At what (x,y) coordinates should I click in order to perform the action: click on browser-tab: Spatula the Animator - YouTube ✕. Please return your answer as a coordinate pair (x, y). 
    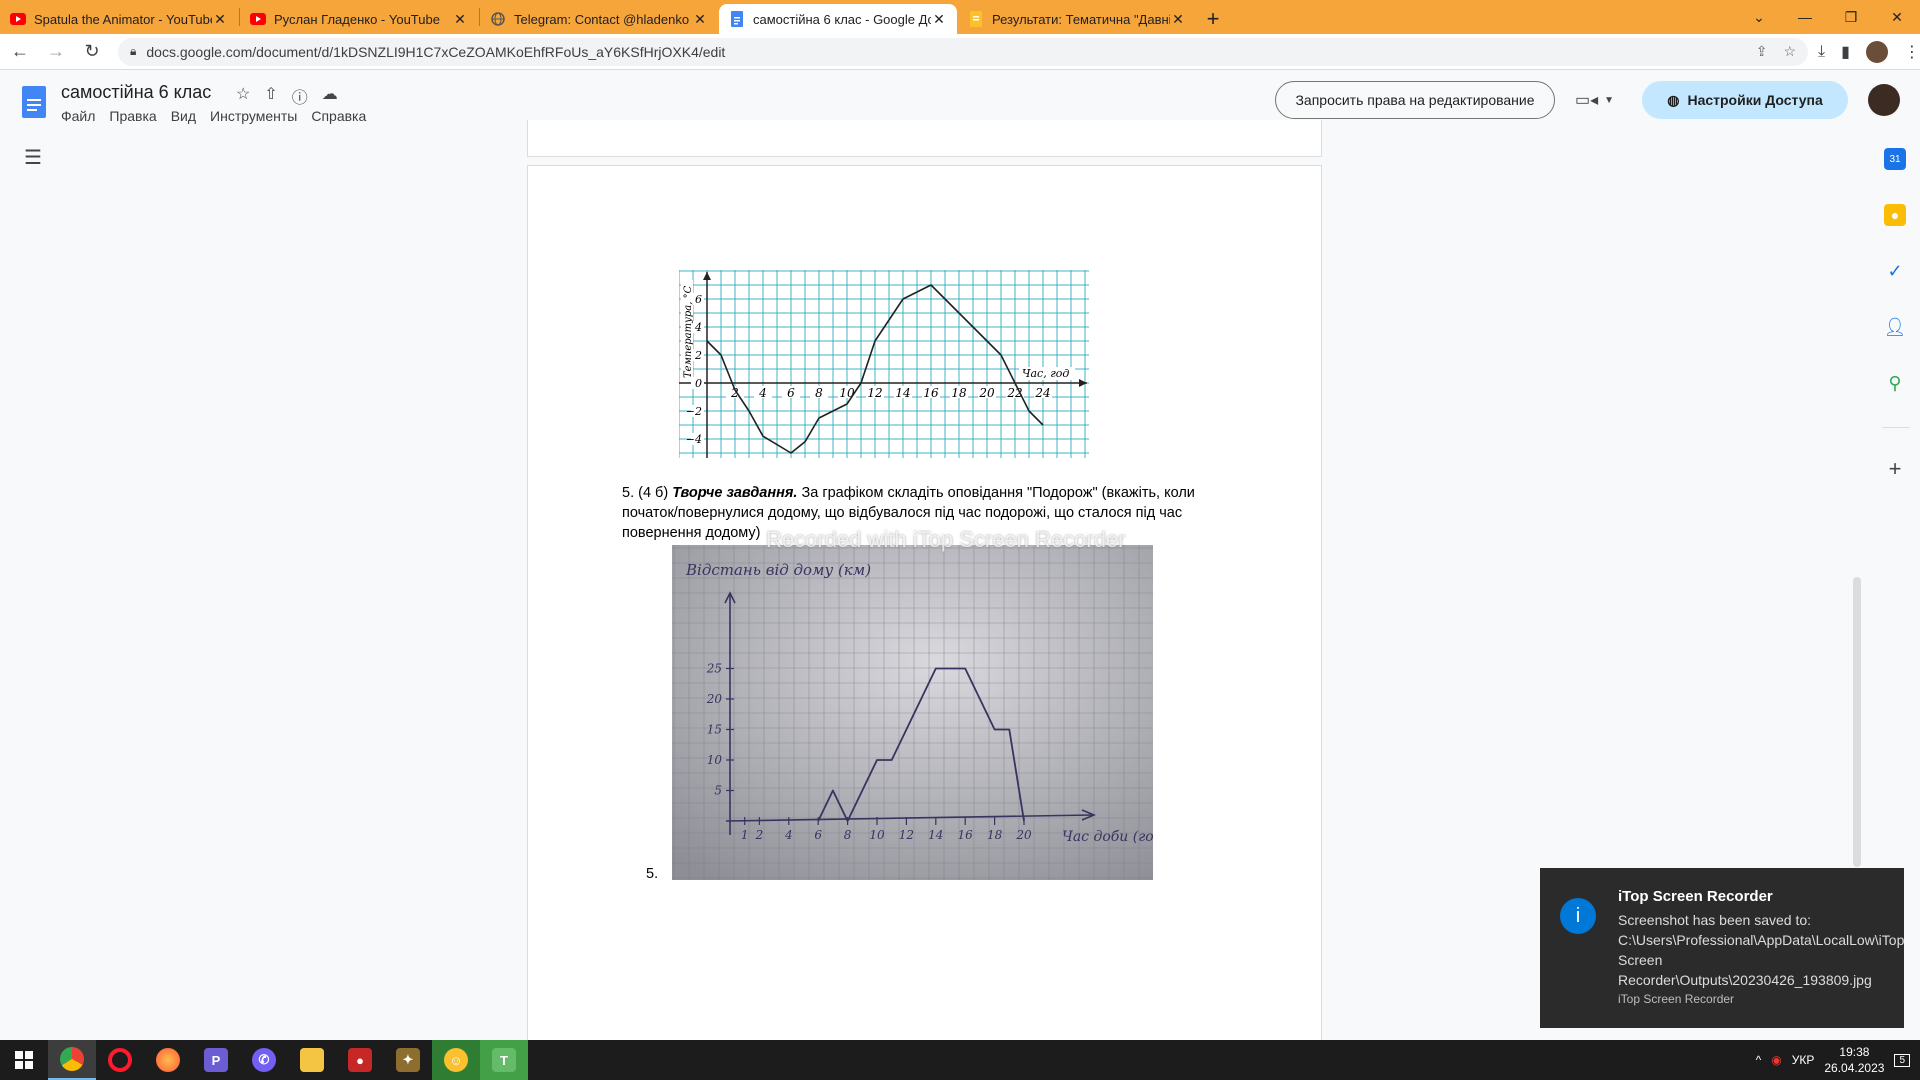
    Looking at the image, I should click on (119, 19).